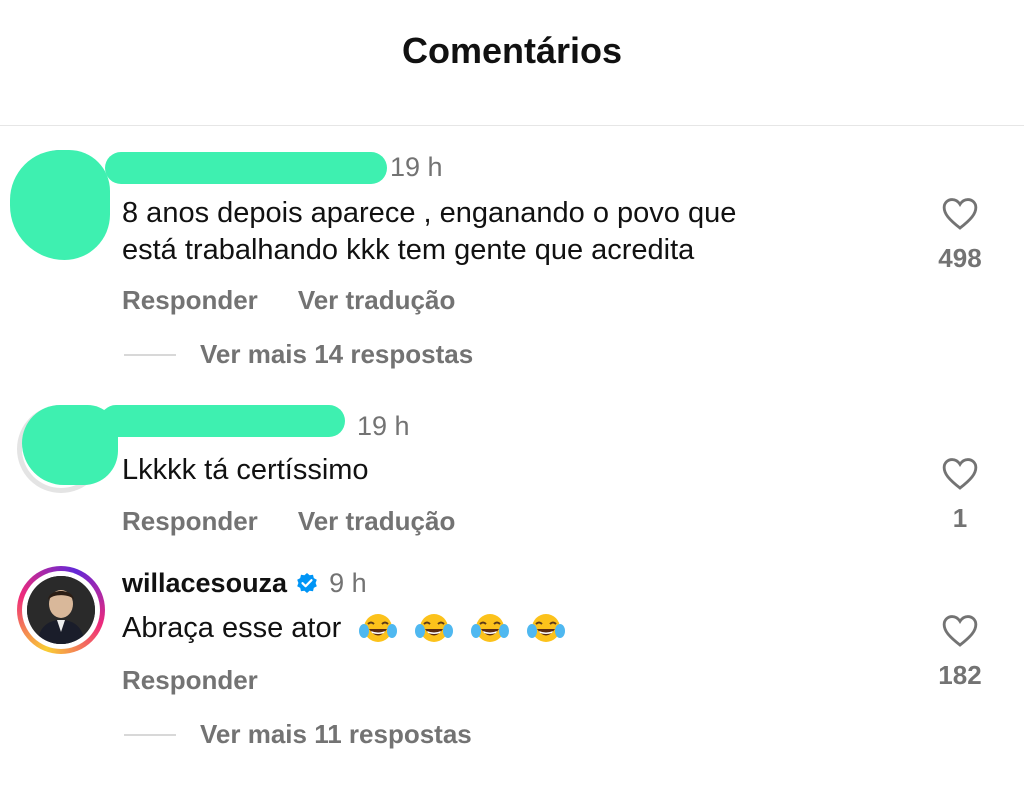 Image resolution: width=1024 pixels, height=787 pixels. I want to click on like-count: 498, so click(960, 258).